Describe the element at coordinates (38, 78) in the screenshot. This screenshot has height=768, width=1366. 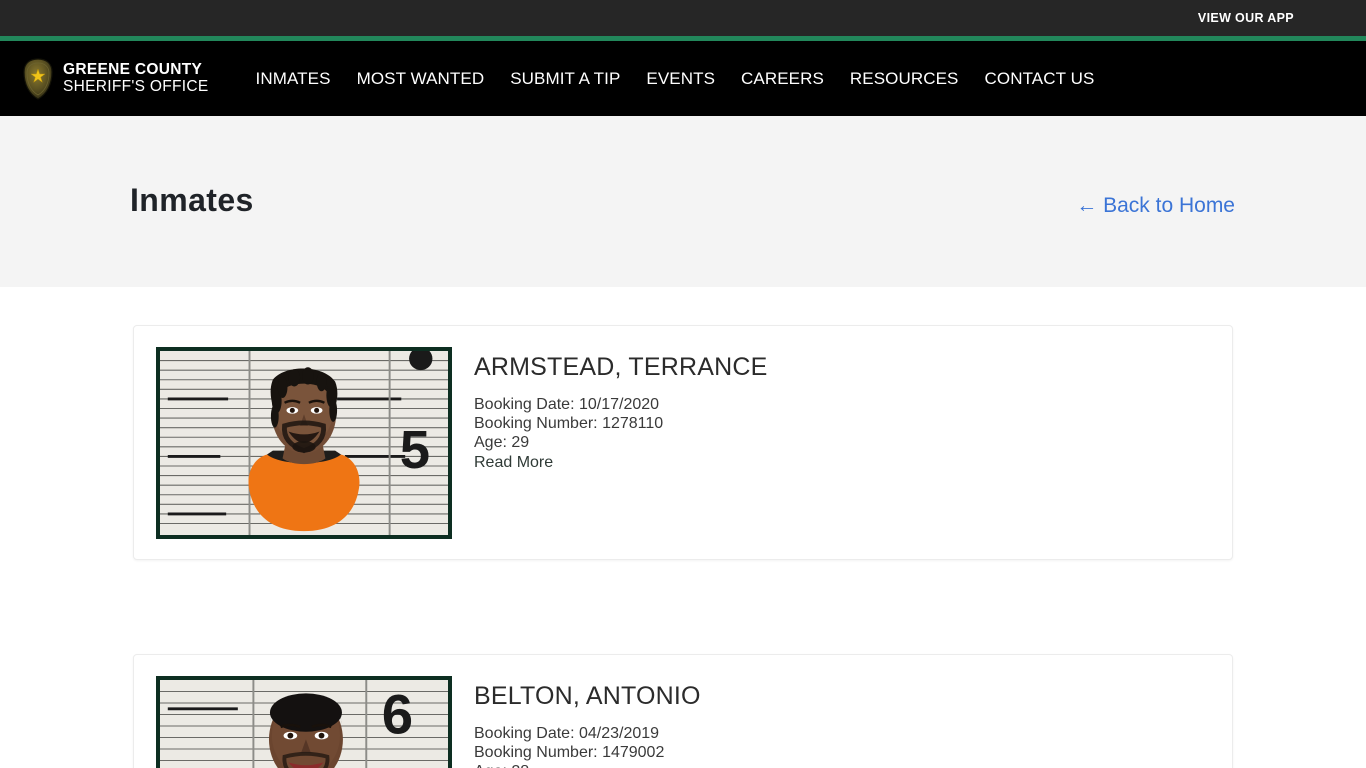
I see `sheriff-badge-icon` at that location.